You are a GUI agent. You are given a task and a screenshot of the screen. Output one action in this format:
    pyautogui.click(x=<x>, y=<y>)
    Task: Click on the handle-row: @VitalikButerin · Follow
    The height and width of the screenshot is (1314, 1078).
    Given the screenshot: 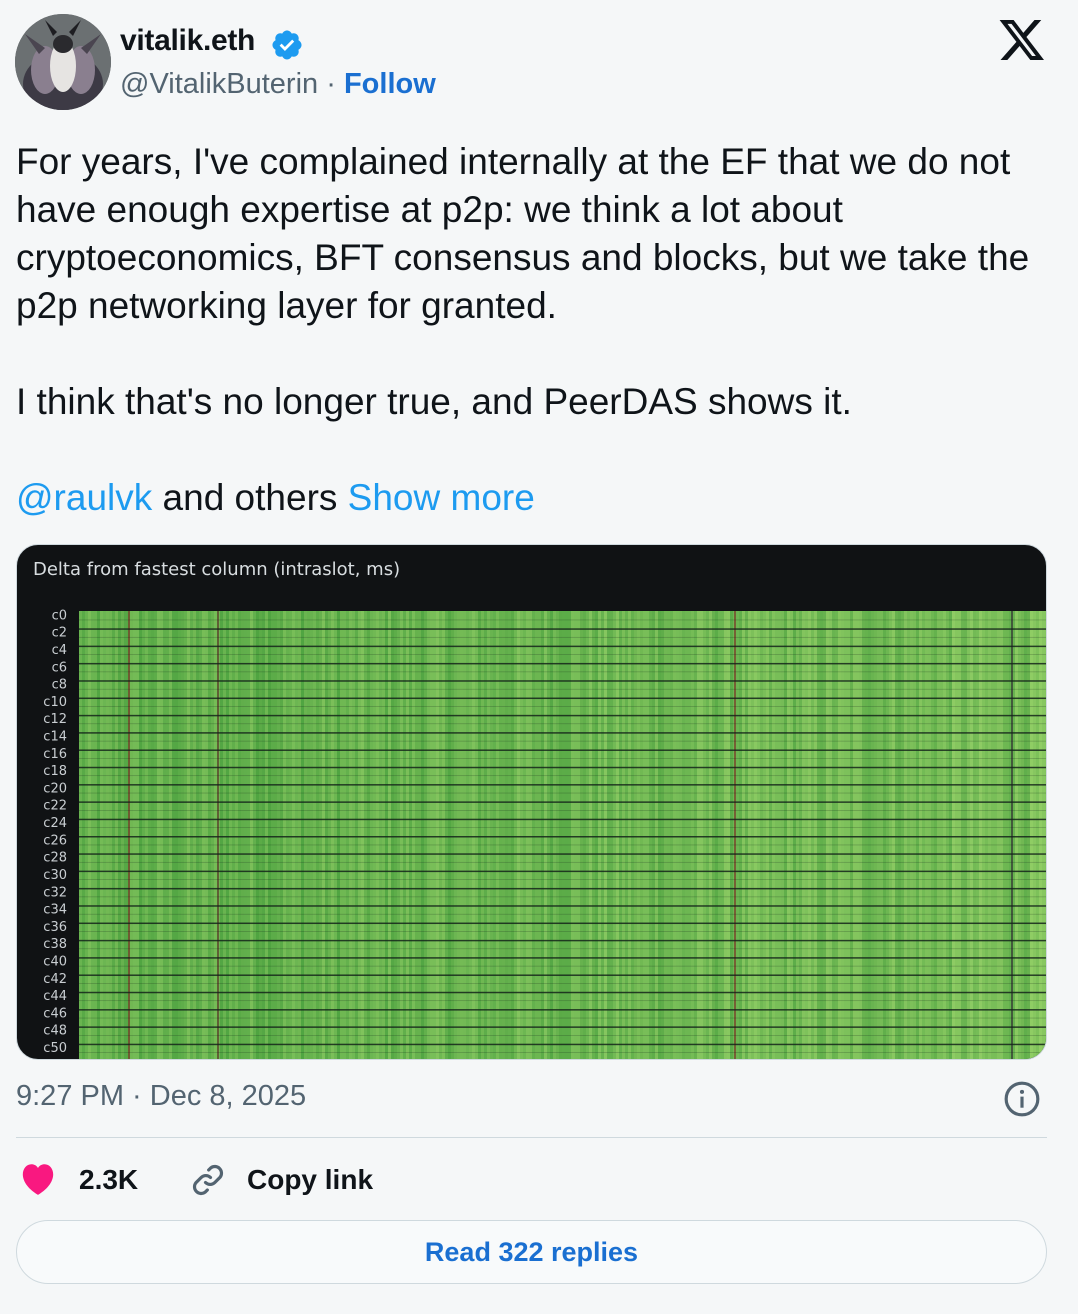 What is the action you would take?
    pyautogui.click(x=278, y=84)
    